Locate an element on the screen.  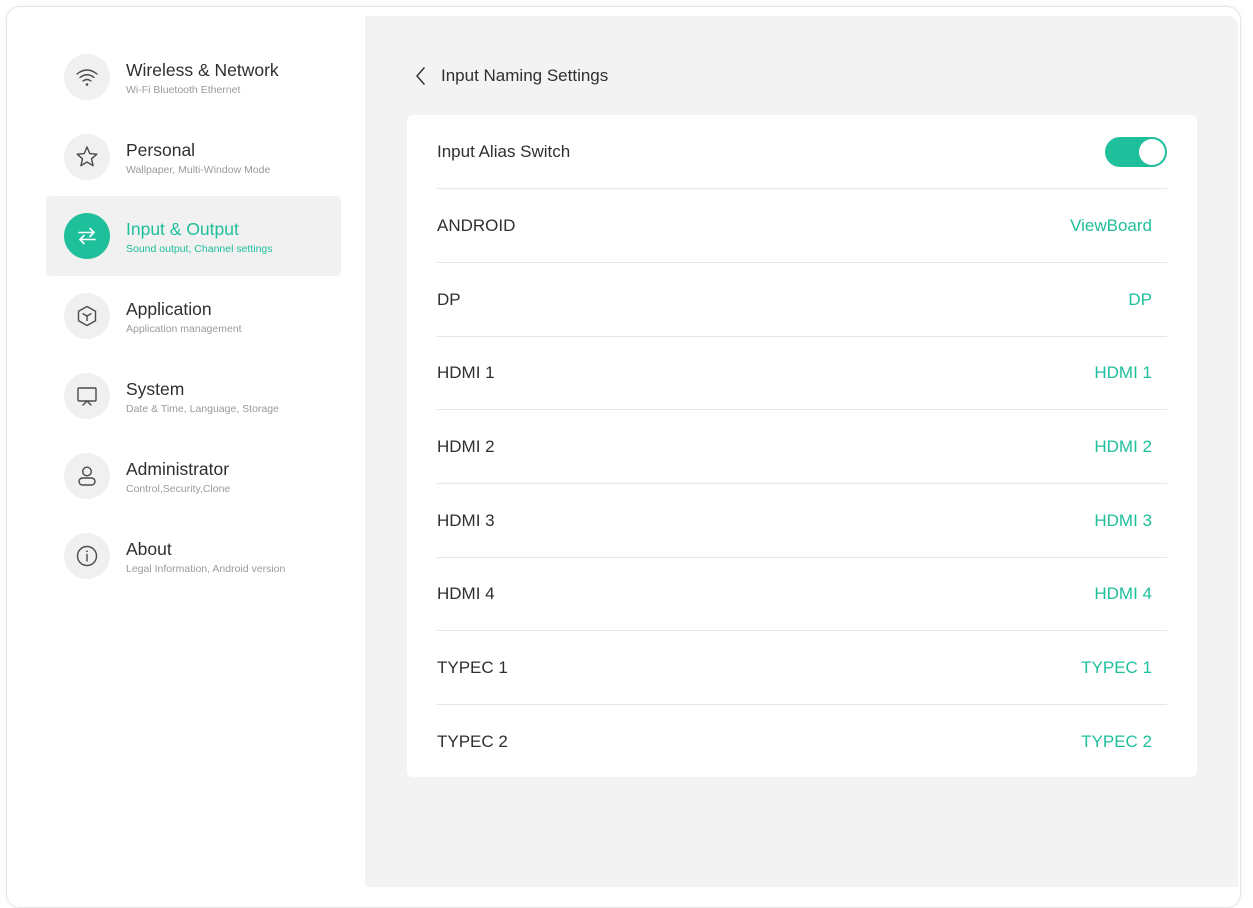
sidebar-item-subtitle: Date & Time, Language, Storage is located at coordinates (202, 409).